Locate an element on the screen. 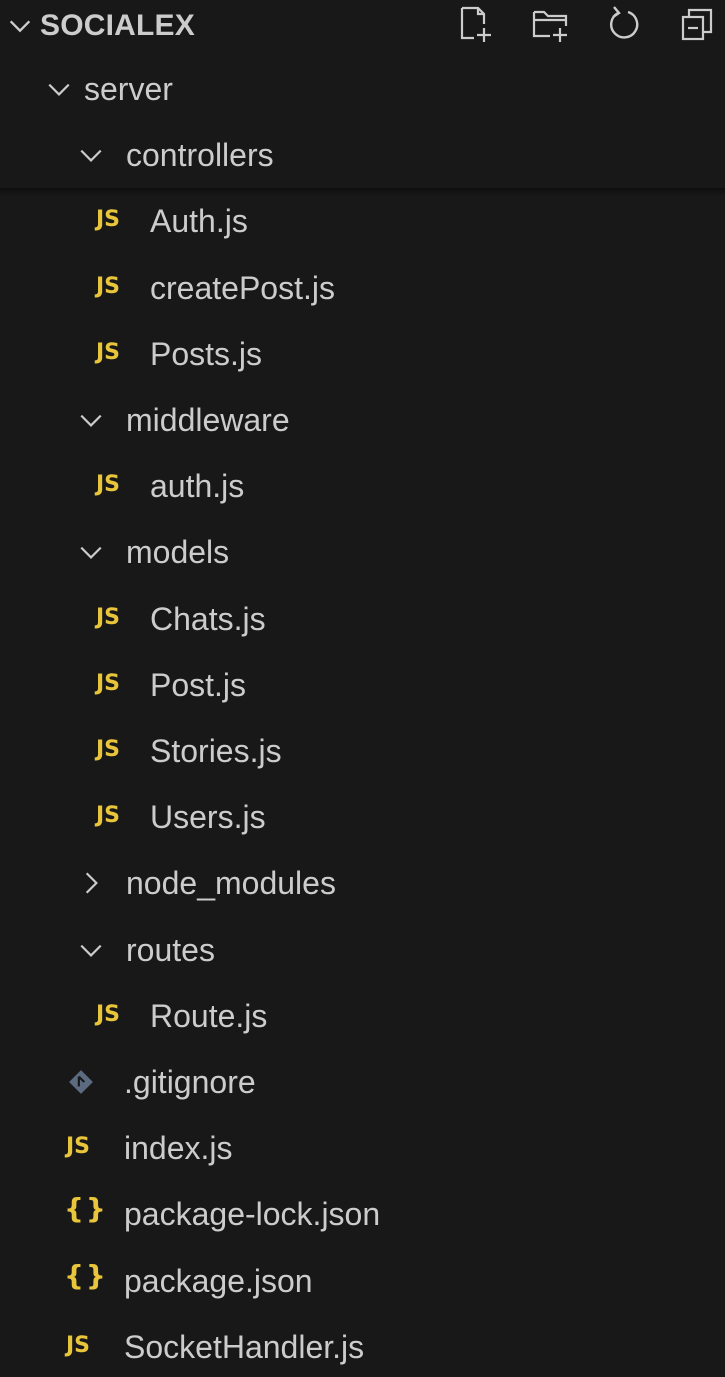 The height and width of the screenshot is (1377, 725). tree-item-label: controllers is located at coordinates (200, 155).